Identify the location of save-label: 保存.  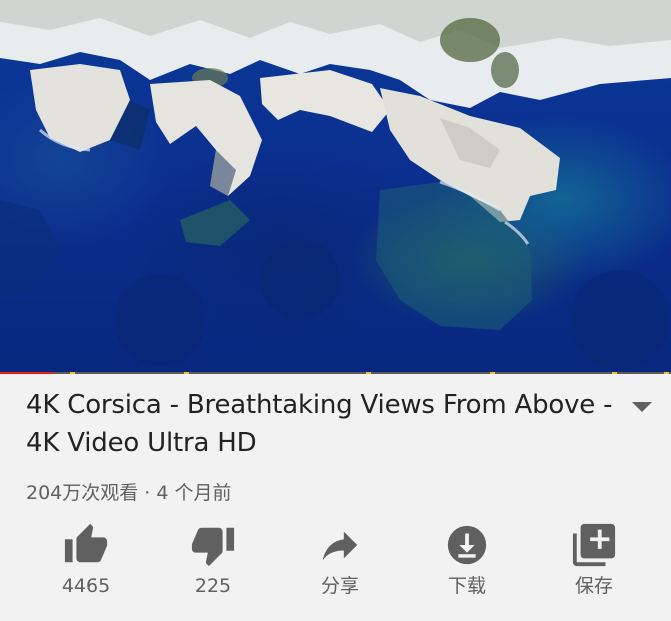
(593, 586).